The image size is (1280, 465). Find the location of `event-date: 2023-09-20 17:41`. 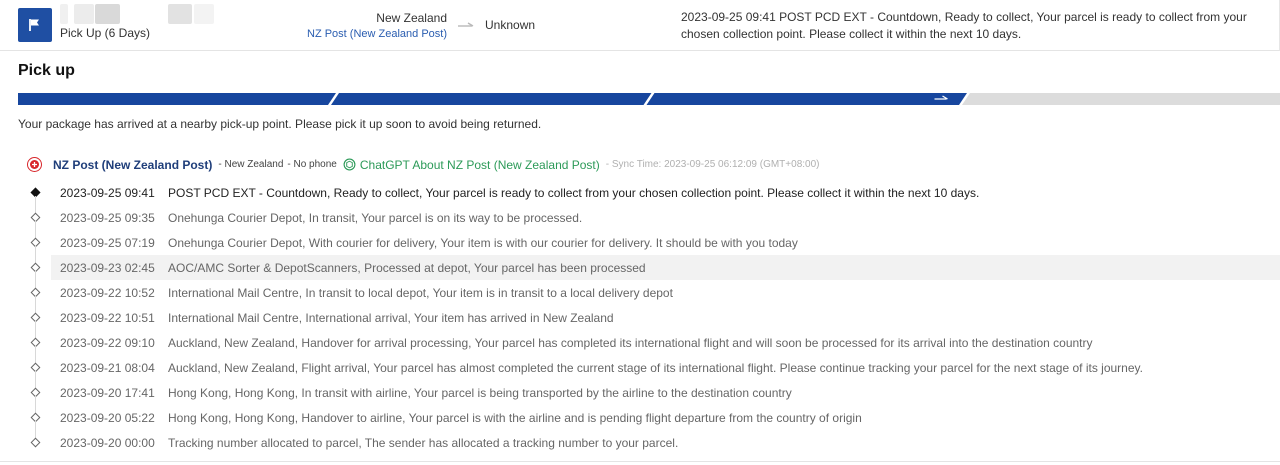

event-date: 2023-09-20 17:41 is located at coordinates (107, 392).